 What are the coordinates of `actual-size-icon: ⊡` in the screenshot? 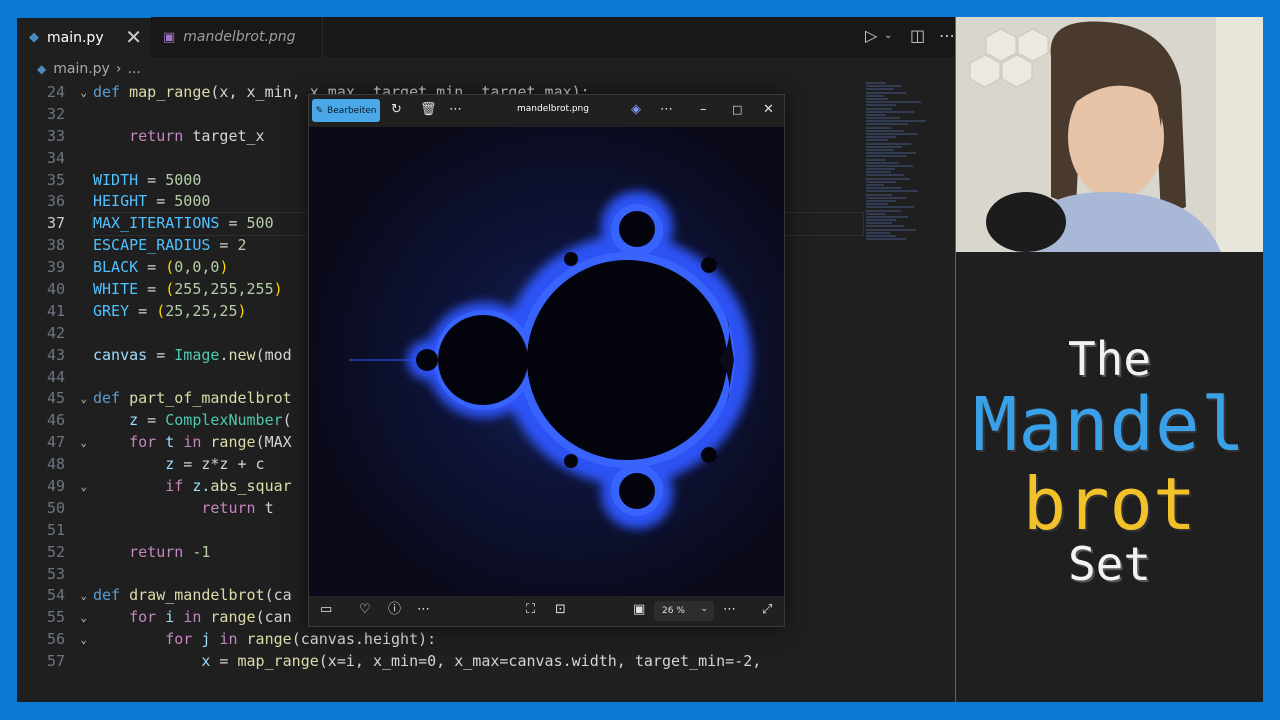 It's located at (560, 610).